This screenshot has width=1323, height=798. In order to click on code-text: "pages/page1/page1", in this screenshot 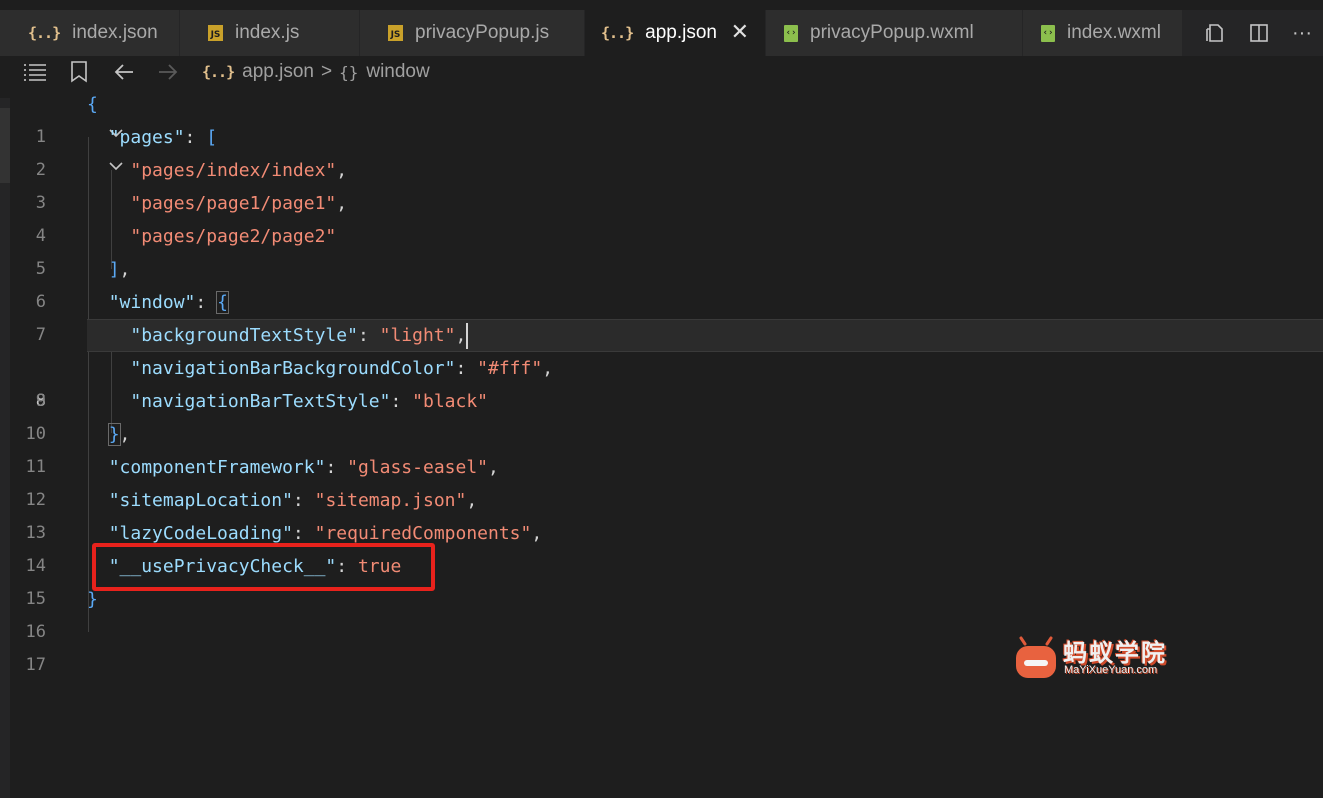, I will do `click(239, 203)`.